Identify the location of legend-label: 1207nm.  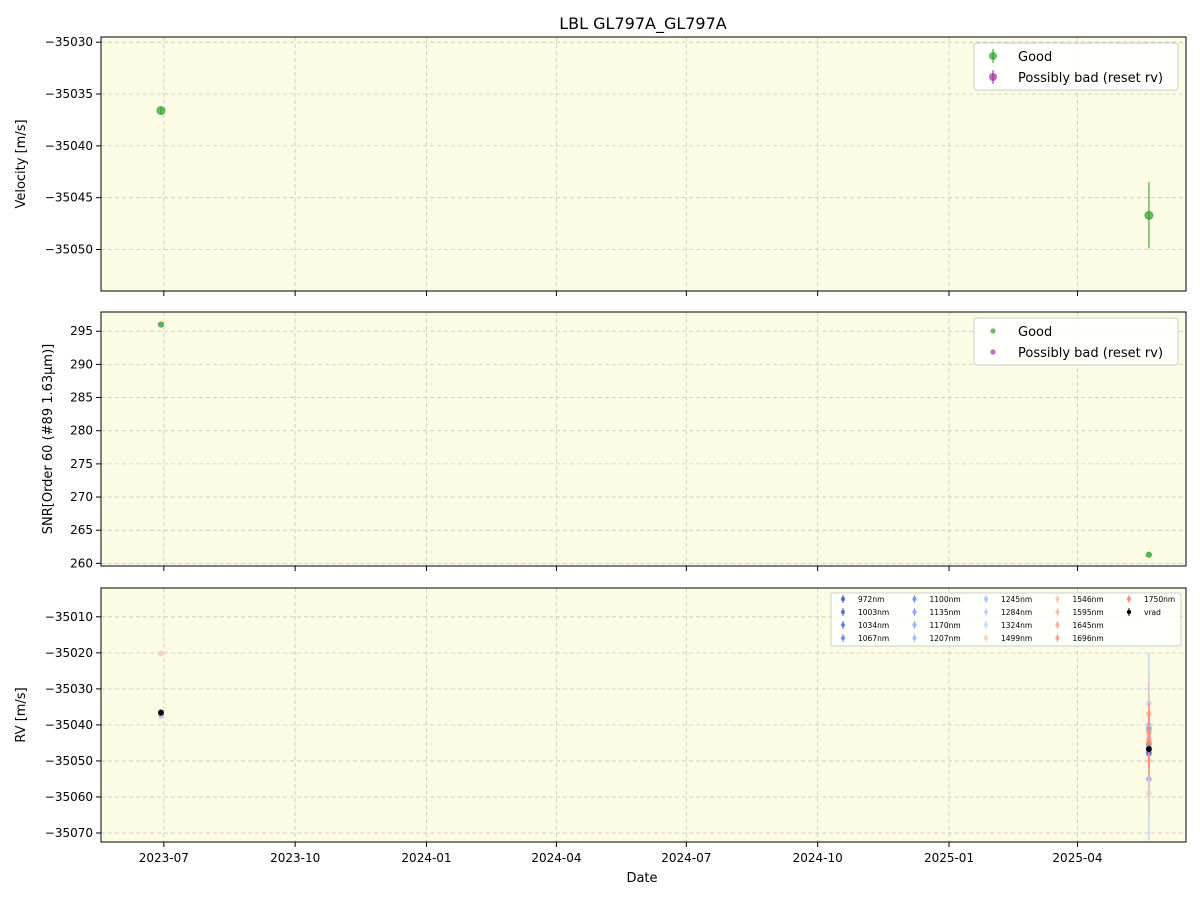
(945, 638).